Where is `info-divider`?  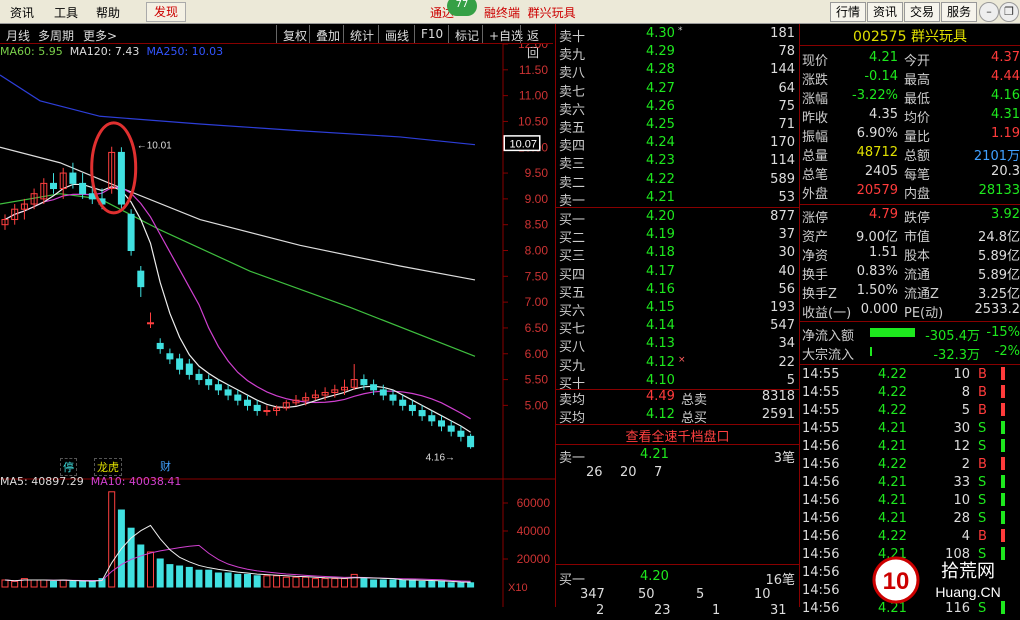
info-divider is located at coordinates (910, 204).